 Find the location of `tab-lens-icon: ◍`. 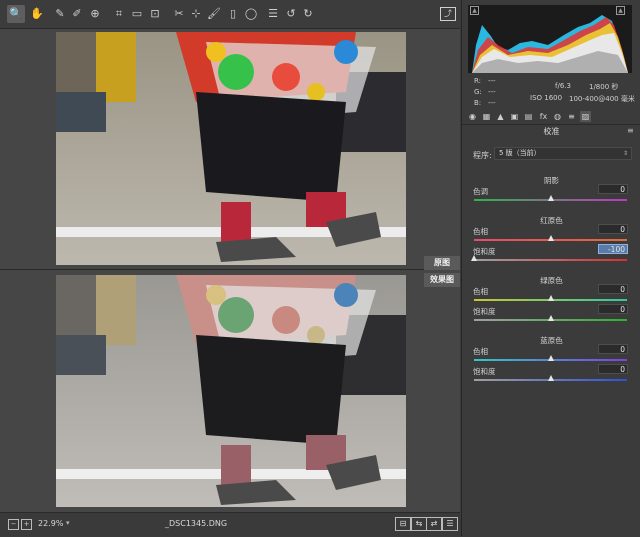

tab-lens-icon: ◍ is located at coordinates (557, 116).